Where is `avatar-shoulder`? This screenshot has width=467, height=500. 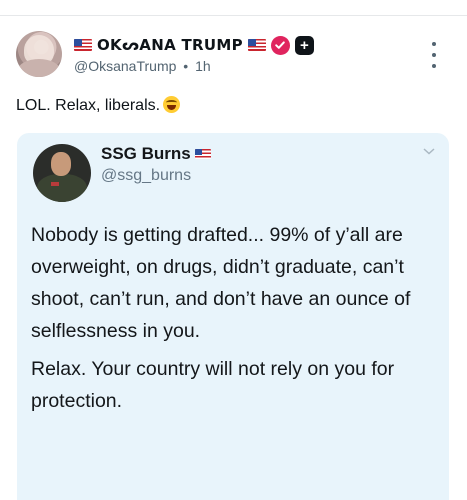 avatar-shoulder is located at coordinates (39, 68).